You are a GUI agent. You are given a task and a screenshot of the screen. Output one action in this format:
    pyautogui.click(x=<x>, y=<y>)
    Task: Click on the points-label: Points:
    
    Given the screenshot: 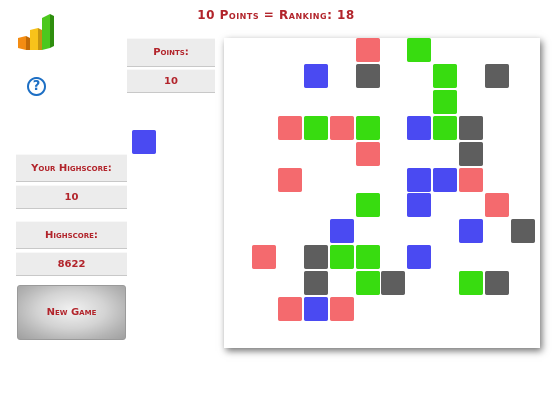 What is the action you would take?
    pyautogui.click(x=171, y=52)
    